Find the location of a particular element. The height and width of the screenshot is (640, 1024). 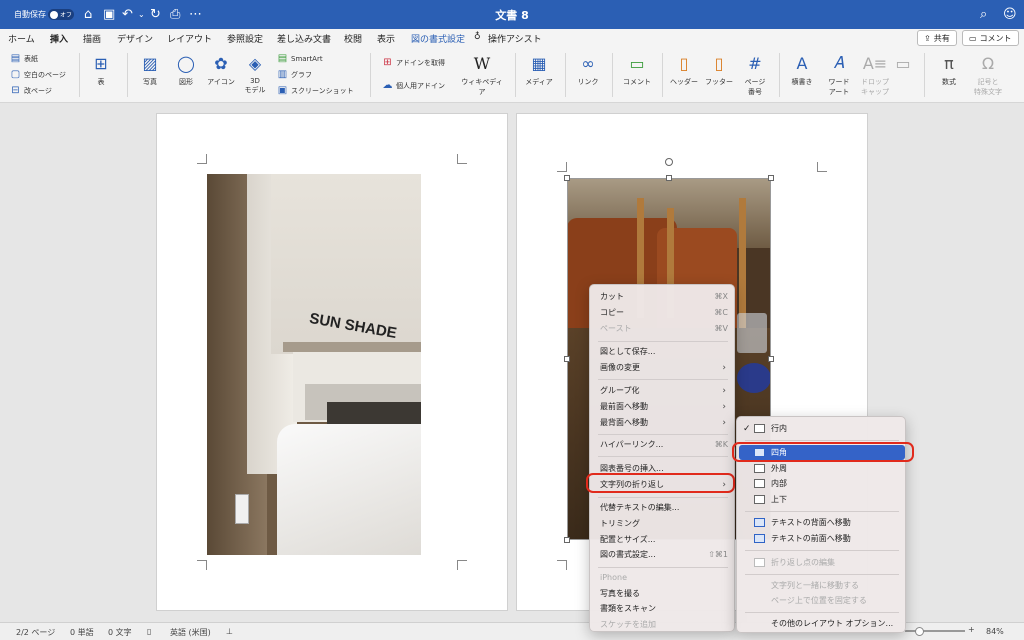

textbox-icon: A is located at coordinates (802, 63).